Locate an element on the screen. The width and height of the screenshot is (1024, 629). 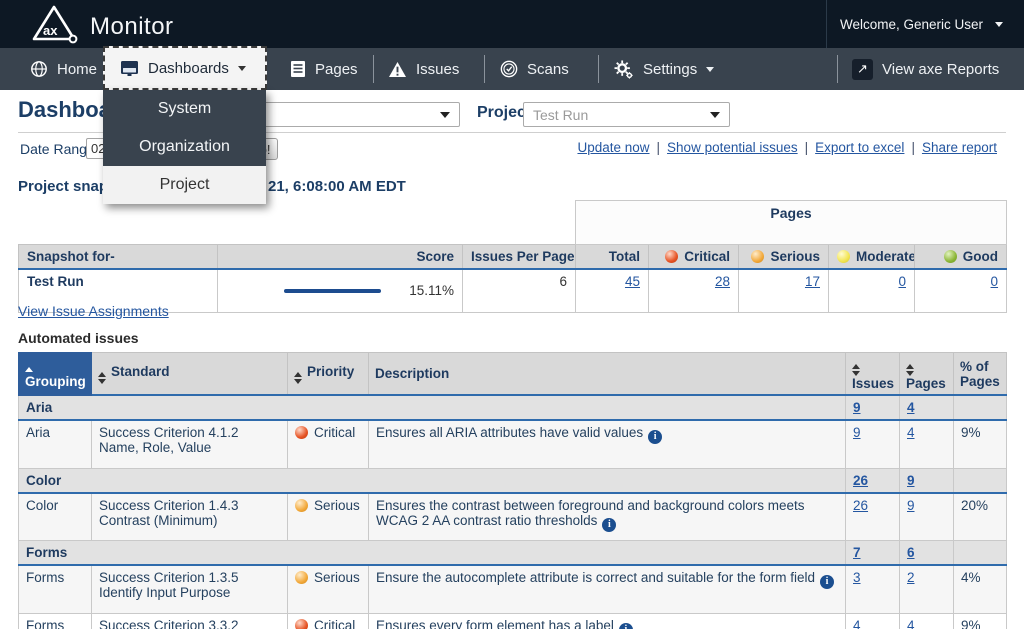
issue-grouping: Forms is located at coordinates (55, 621).